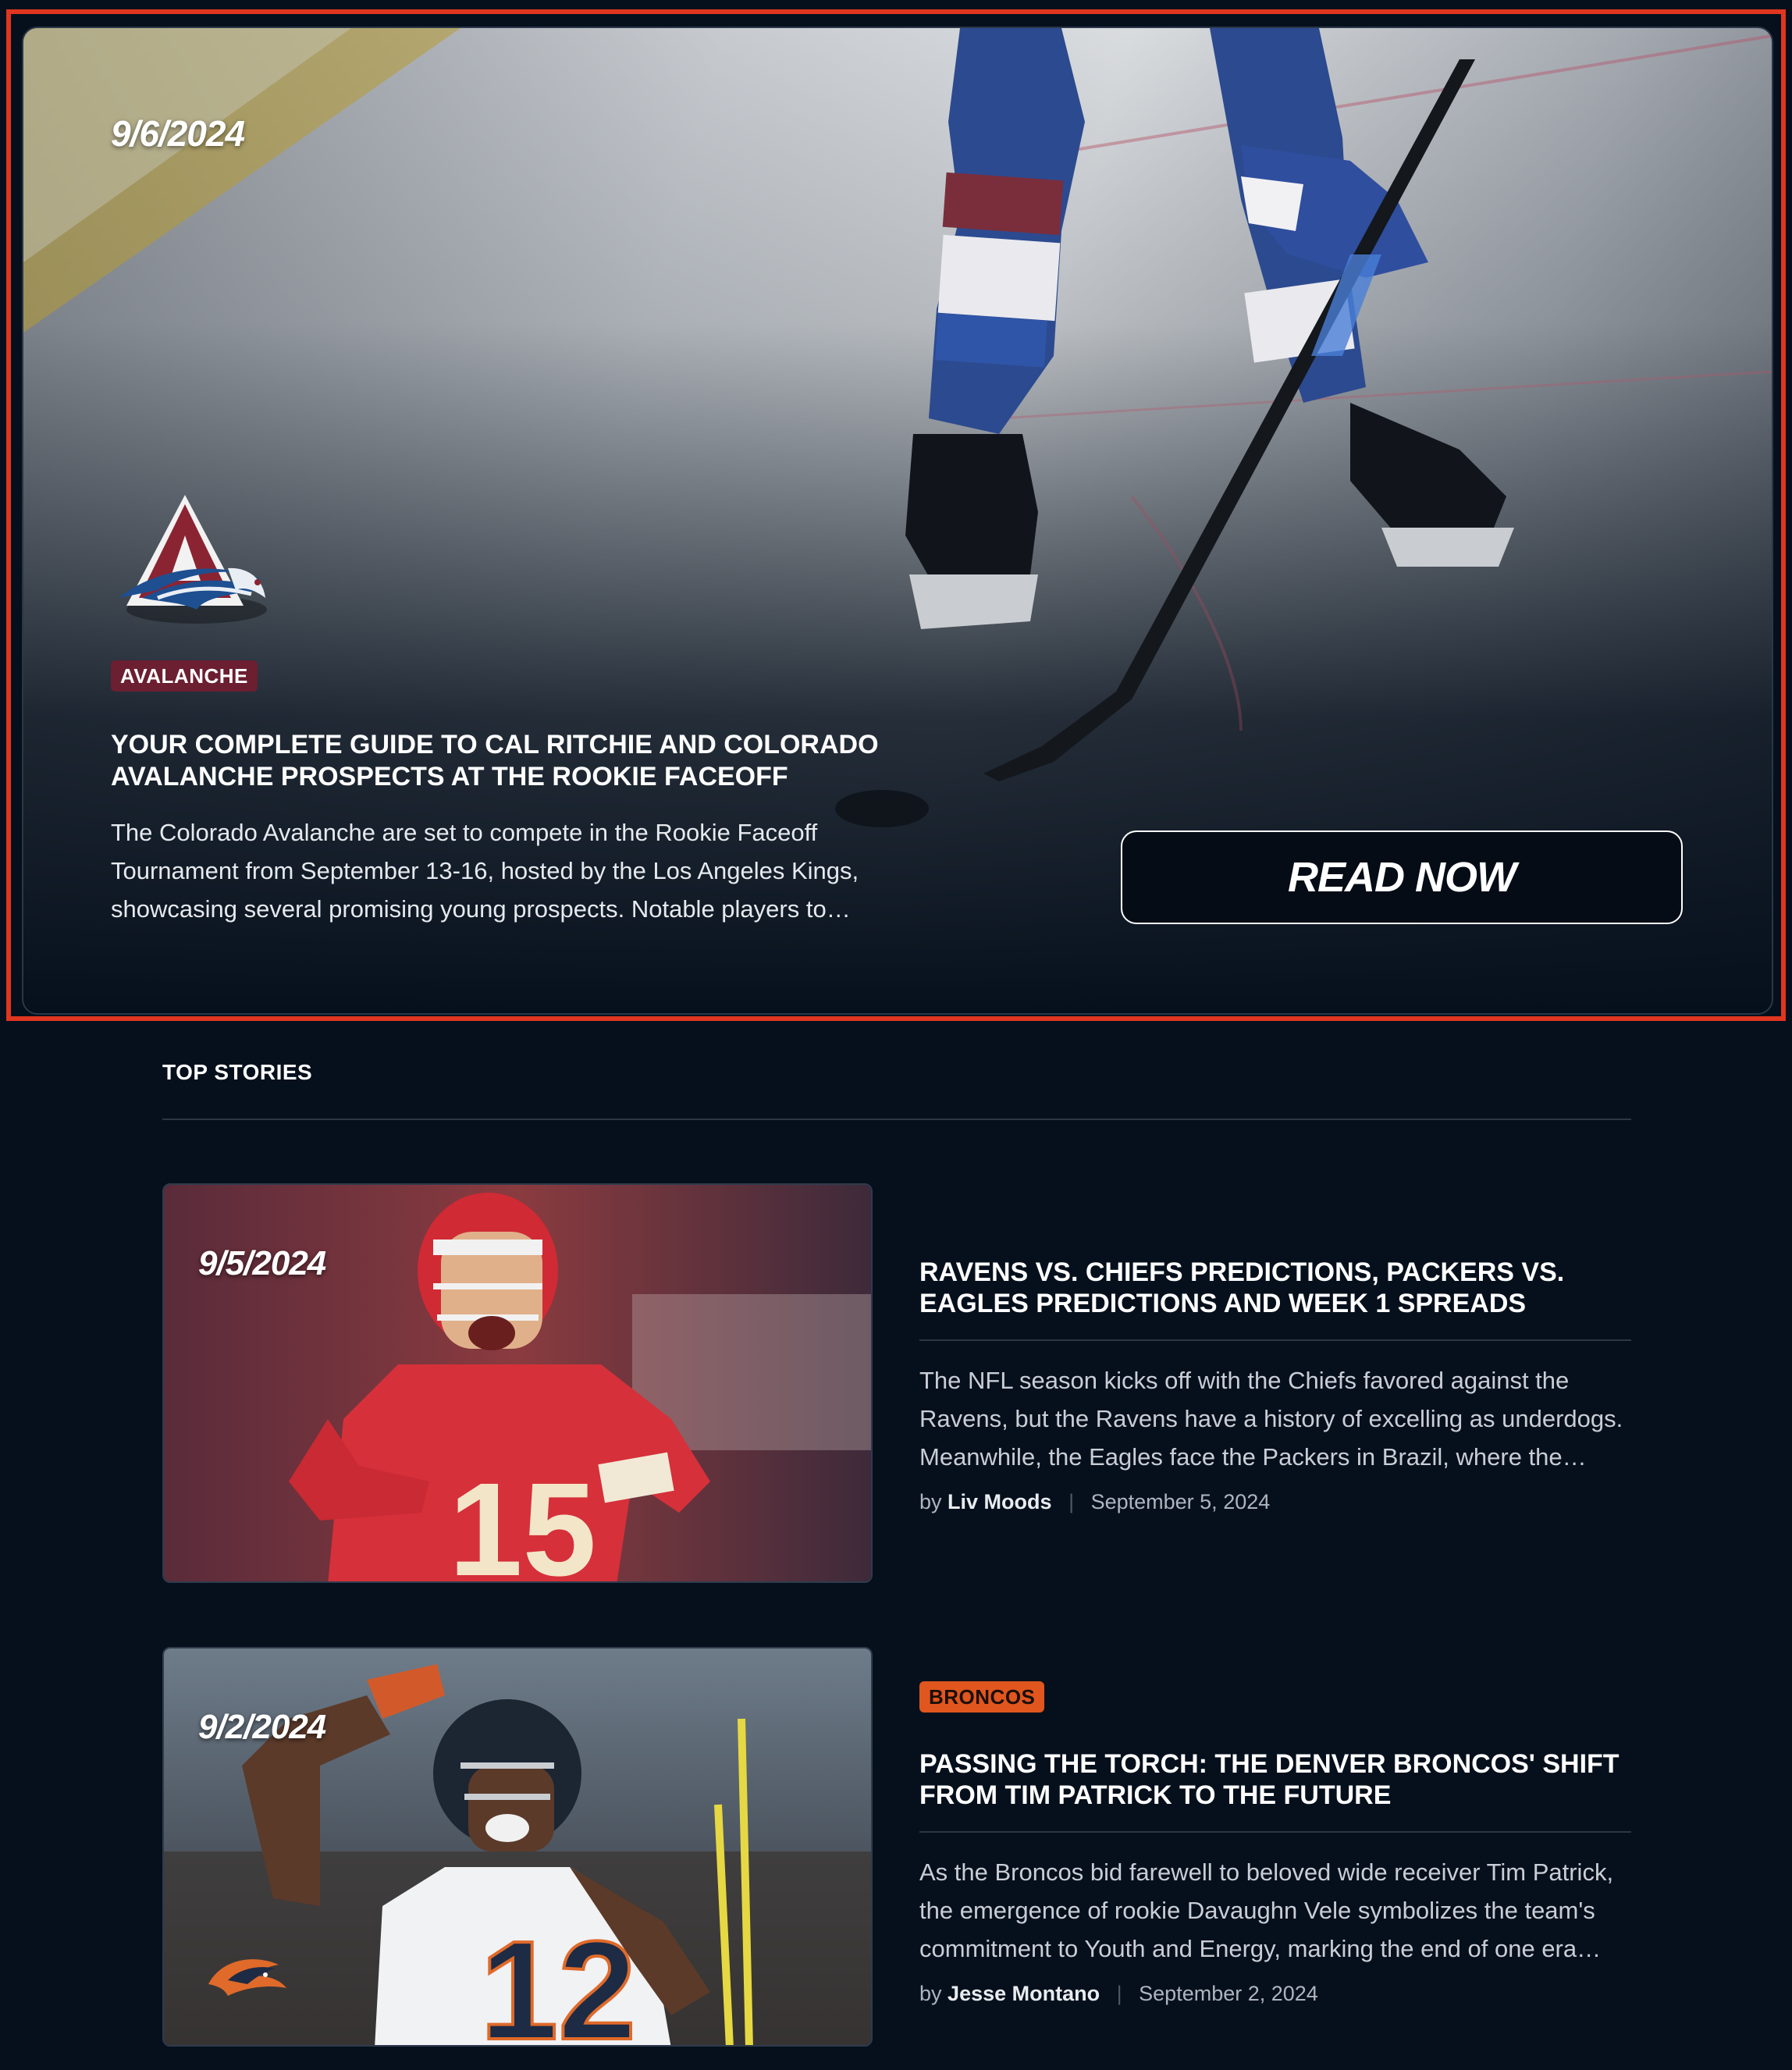 The width and height of the screenshot is (1792, 2070). I want to click on story-thumbnail: 15 9/5/2024, so click(517, 1383).